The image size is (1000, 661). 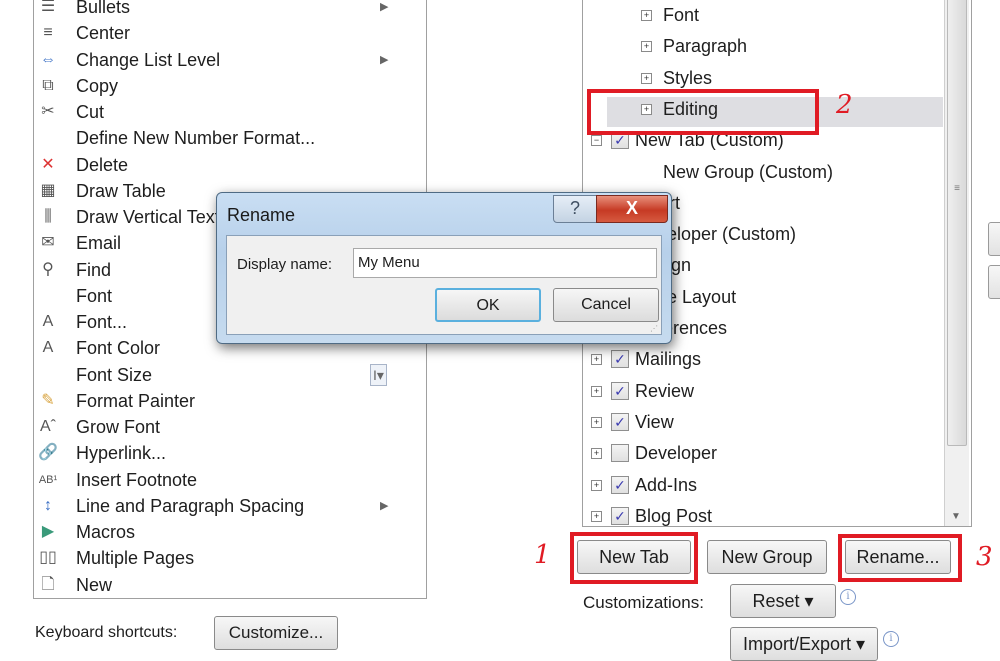 I want to click on command-item: ✂ Cut, so click(x=214, y=112).